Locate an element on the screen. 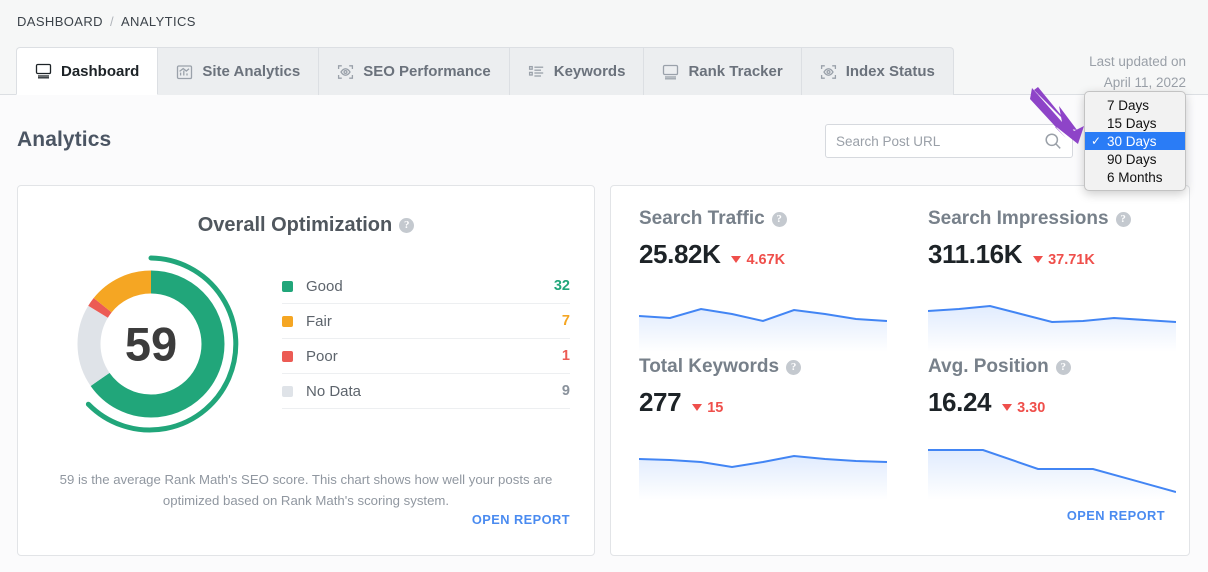  stat-title: Avg. Position ? is located at coordinates (1058, 367).